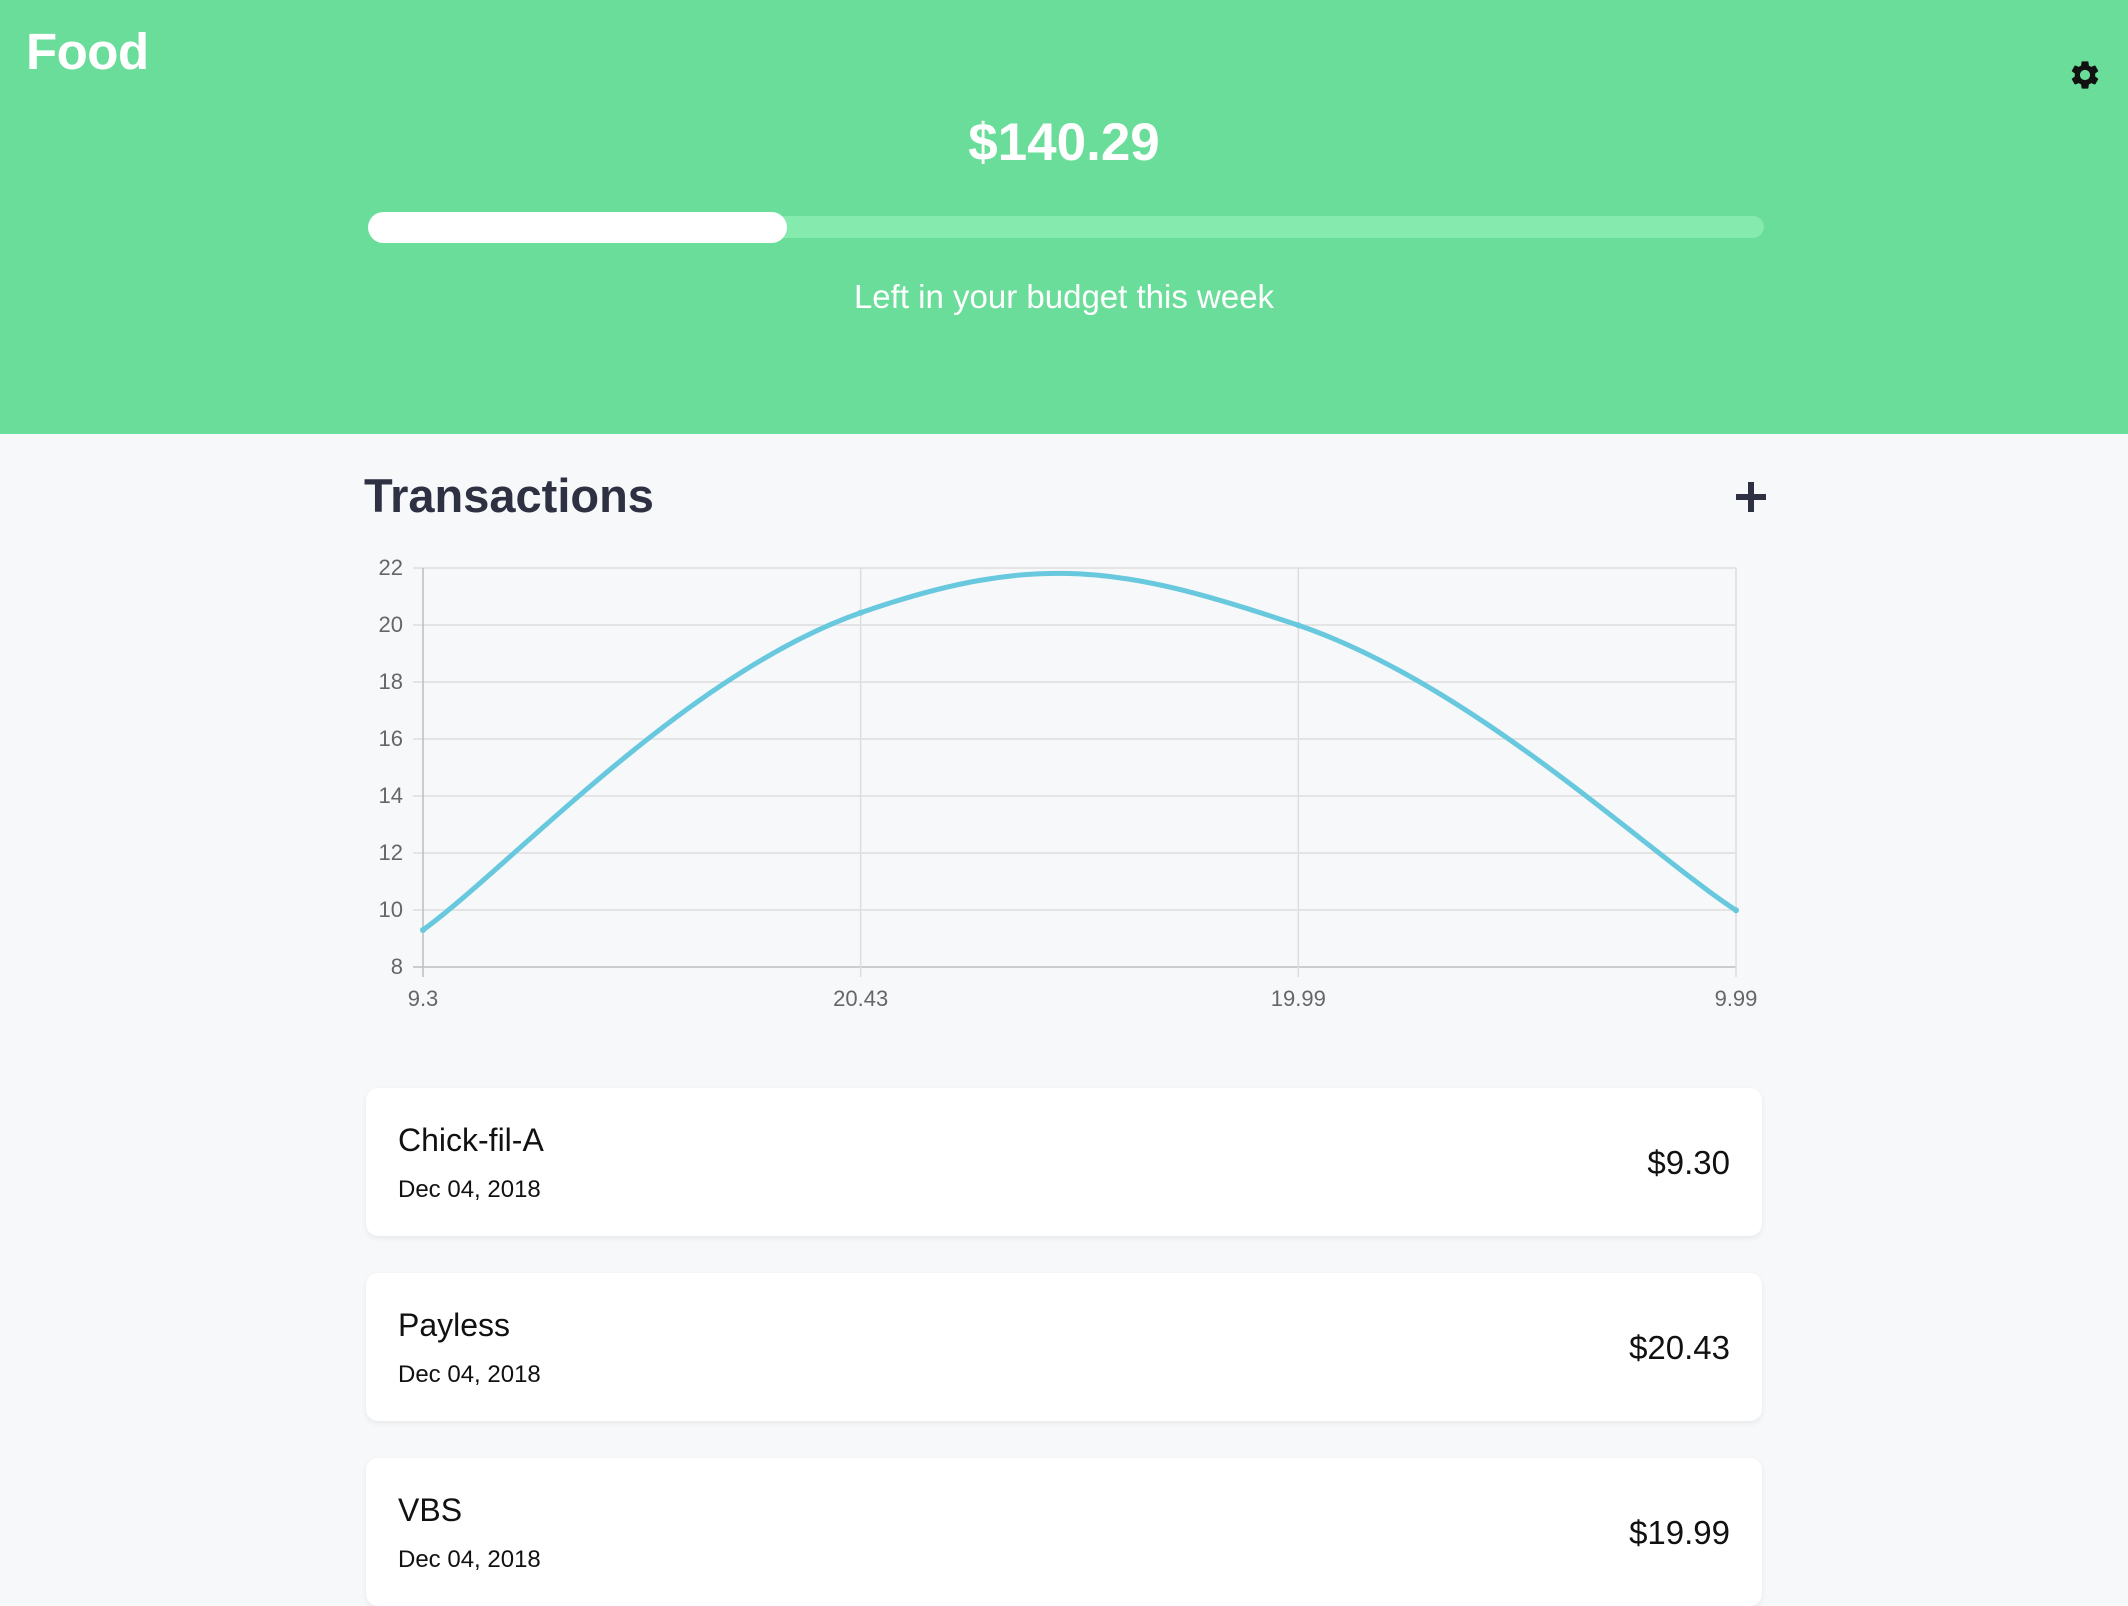 The height and width of the screenshot is (1606, 2128). What do you see at coordinates (391, 681) in the screenshot?
I see `chart-y-tick-label: 18` at bounding box center [391, 681].